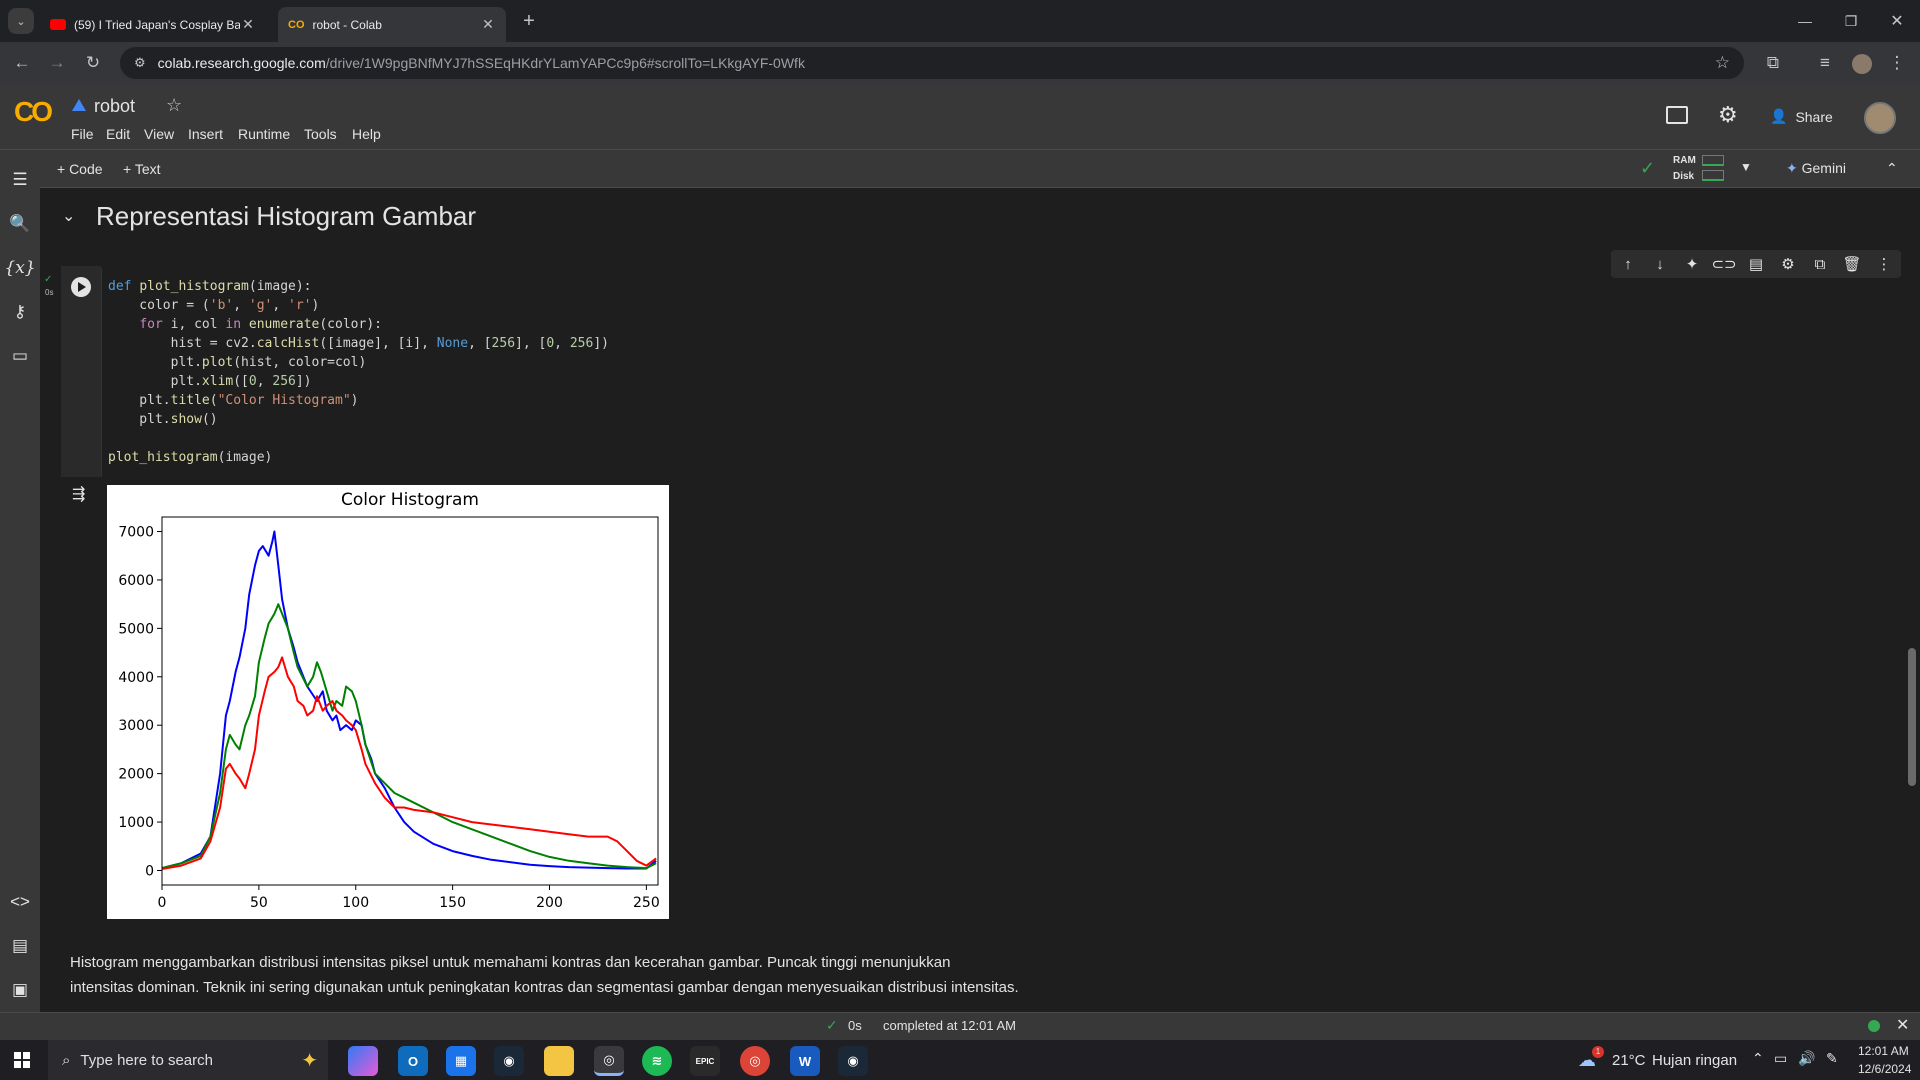 The width and height of the screenshot is (1920, 1080). What do you see at coordinates (93, 63) in the screenshot?
I see `reload-icon: ↻` at bounding box center [93, 63].